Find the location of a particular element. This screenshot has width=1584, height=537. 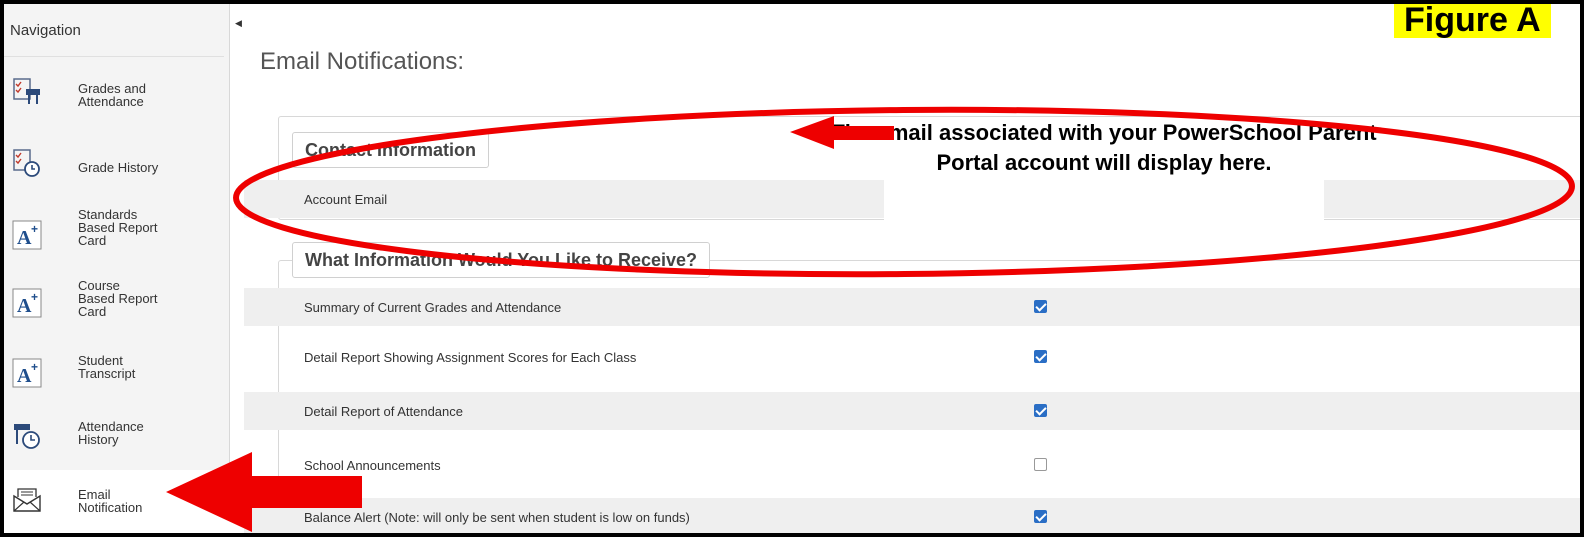

attendance-history-icon is located at coordinates (27, 436).